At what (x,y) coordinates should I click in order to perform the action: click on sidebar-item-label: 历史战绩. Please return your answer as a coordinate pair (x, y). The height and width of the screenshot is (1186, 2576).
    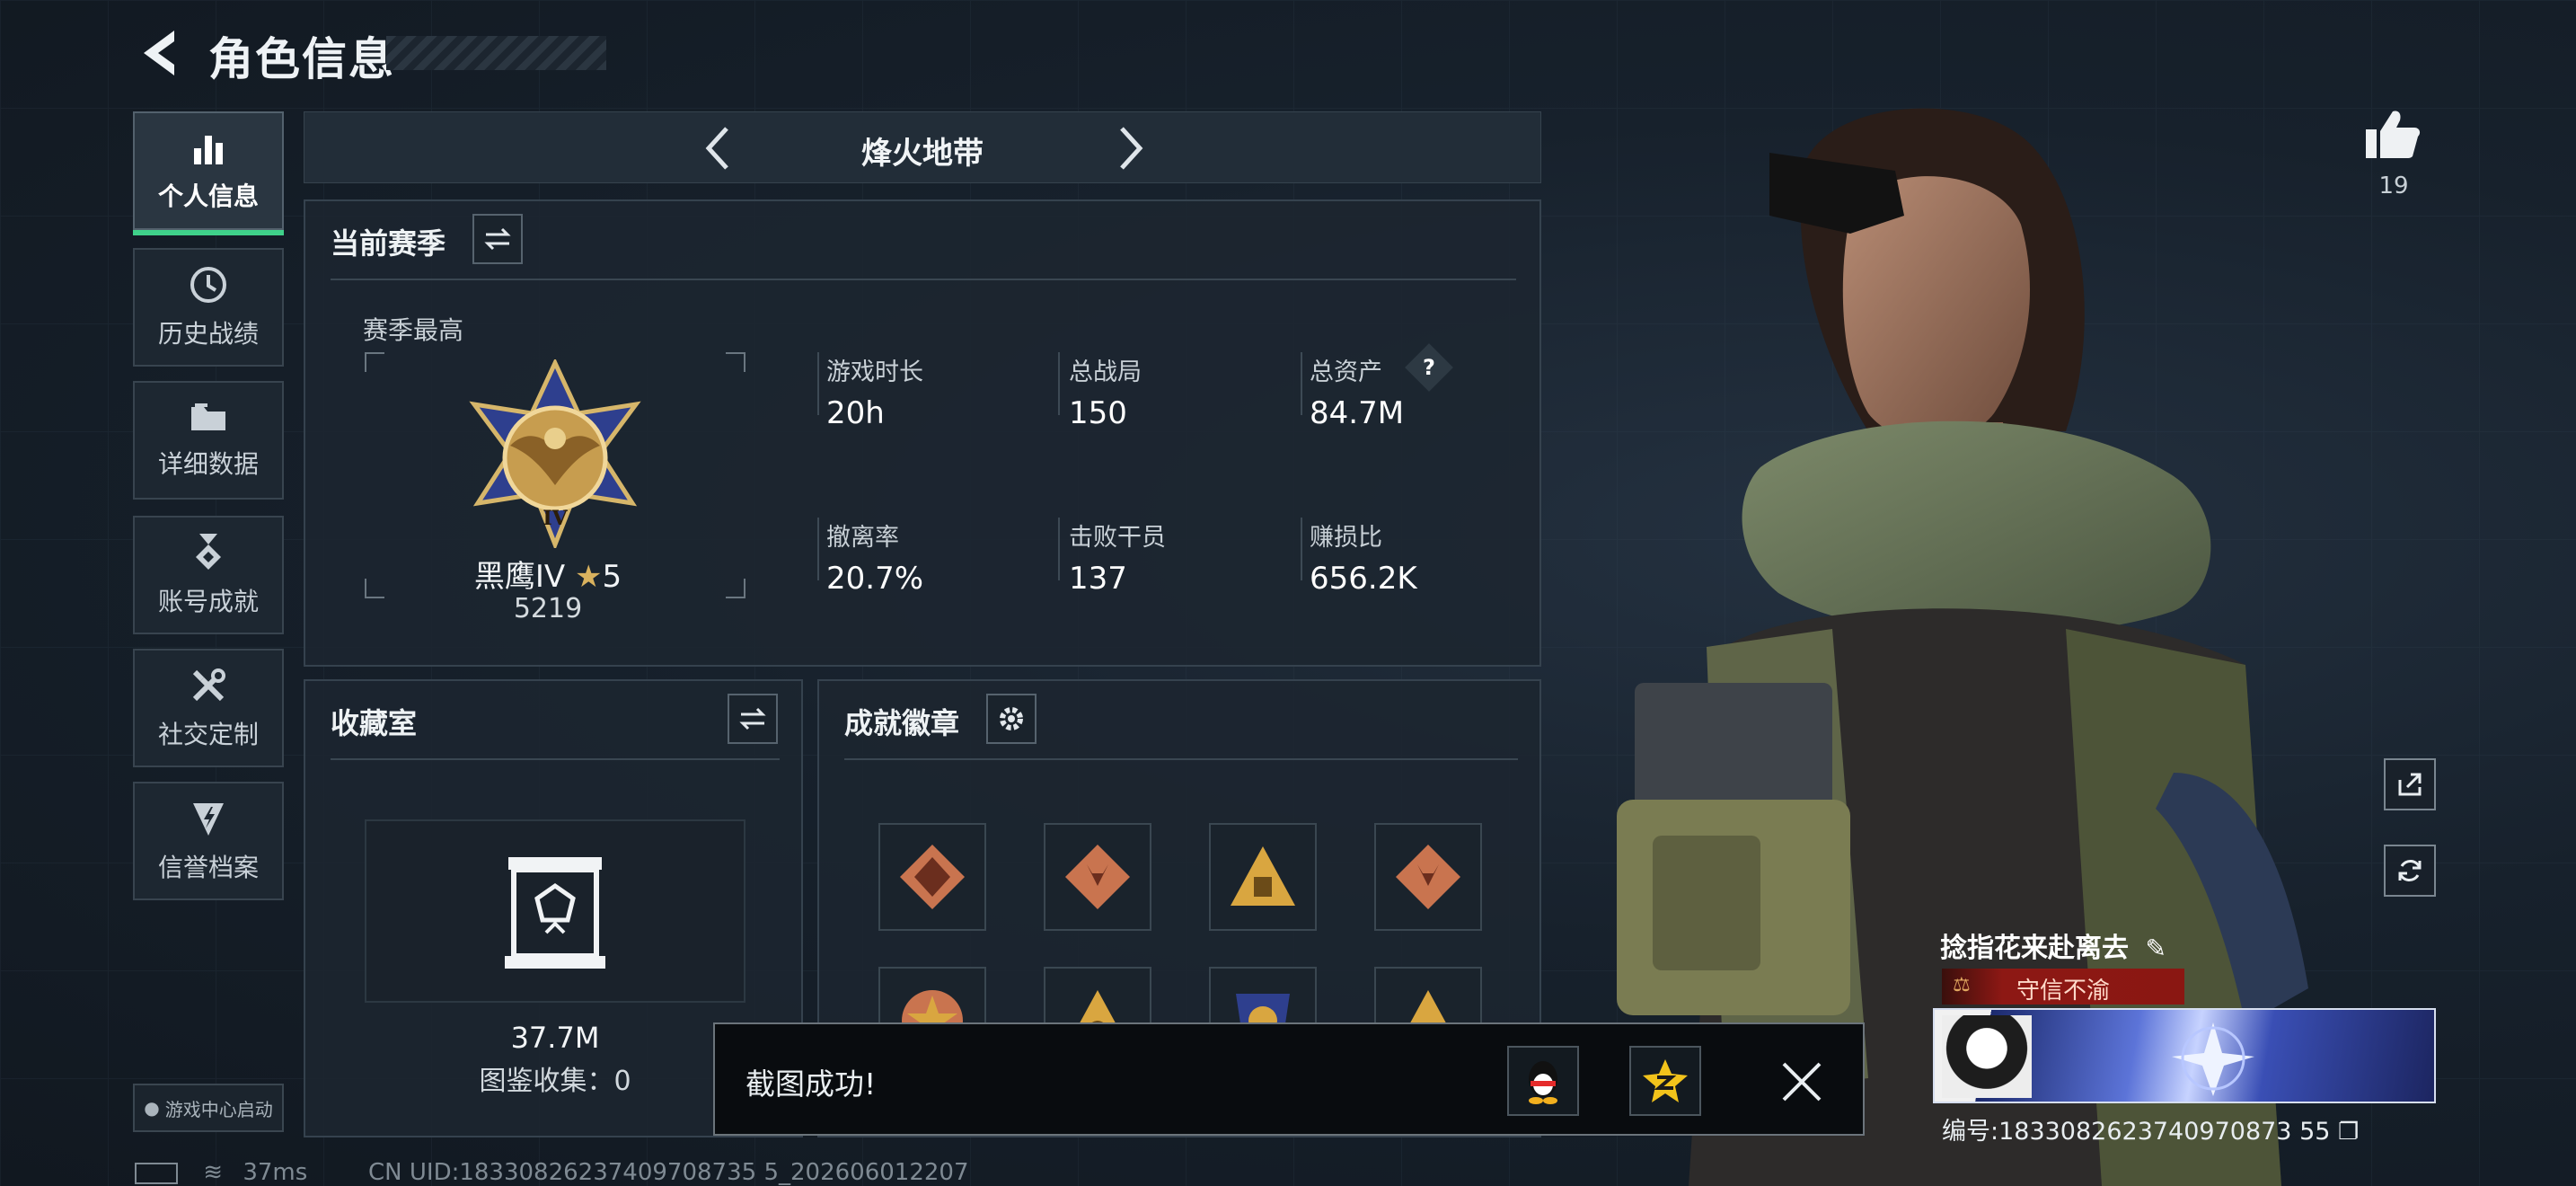
    Looking at the image, I should click on (208, 334).